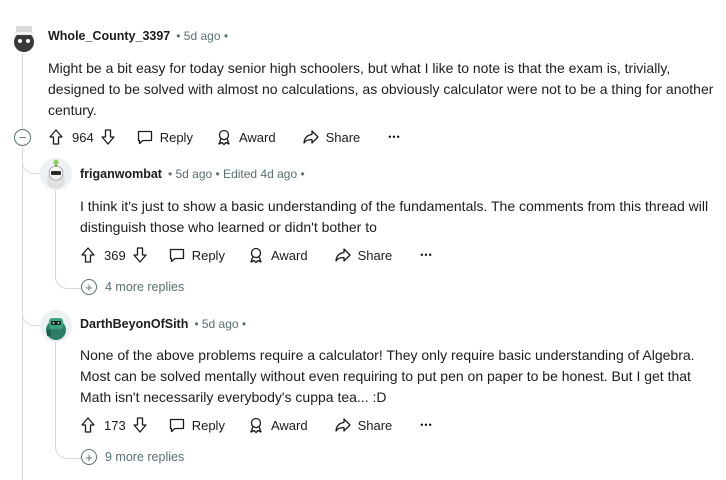 Image resolution: width=726 pixels, height=480 pixels. I want to click on vote-count: 173, so click(115, 425).